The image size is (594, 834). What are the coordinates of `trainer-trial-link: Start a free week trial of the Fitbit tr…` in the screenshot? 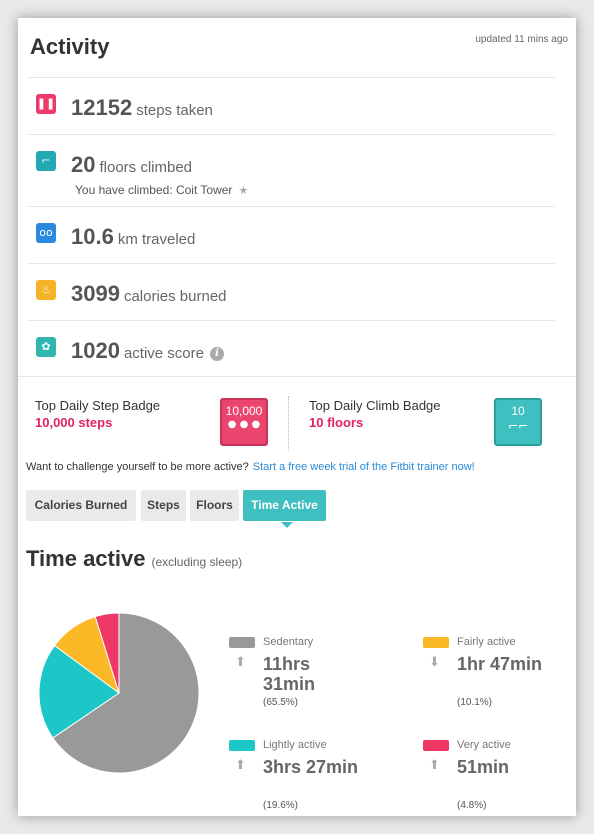 It's located at (364, 467).